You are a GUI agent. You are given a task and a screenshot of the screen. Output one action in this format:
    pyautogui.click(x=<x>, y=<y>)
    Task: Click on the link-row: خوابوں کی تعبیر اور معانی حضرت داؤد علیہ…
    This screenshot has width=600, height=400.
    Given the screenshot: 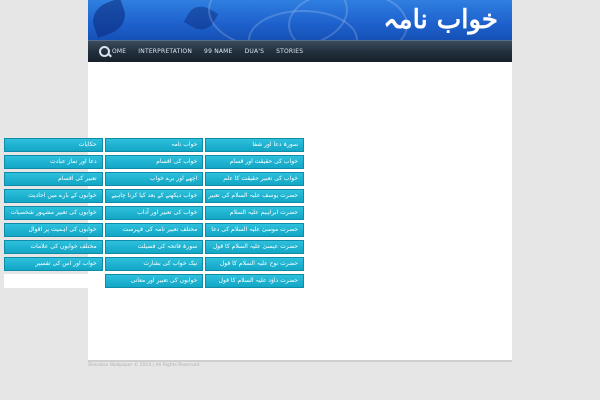 What is the action you would take?
    pyautogui.click(x=154, y=281)
    